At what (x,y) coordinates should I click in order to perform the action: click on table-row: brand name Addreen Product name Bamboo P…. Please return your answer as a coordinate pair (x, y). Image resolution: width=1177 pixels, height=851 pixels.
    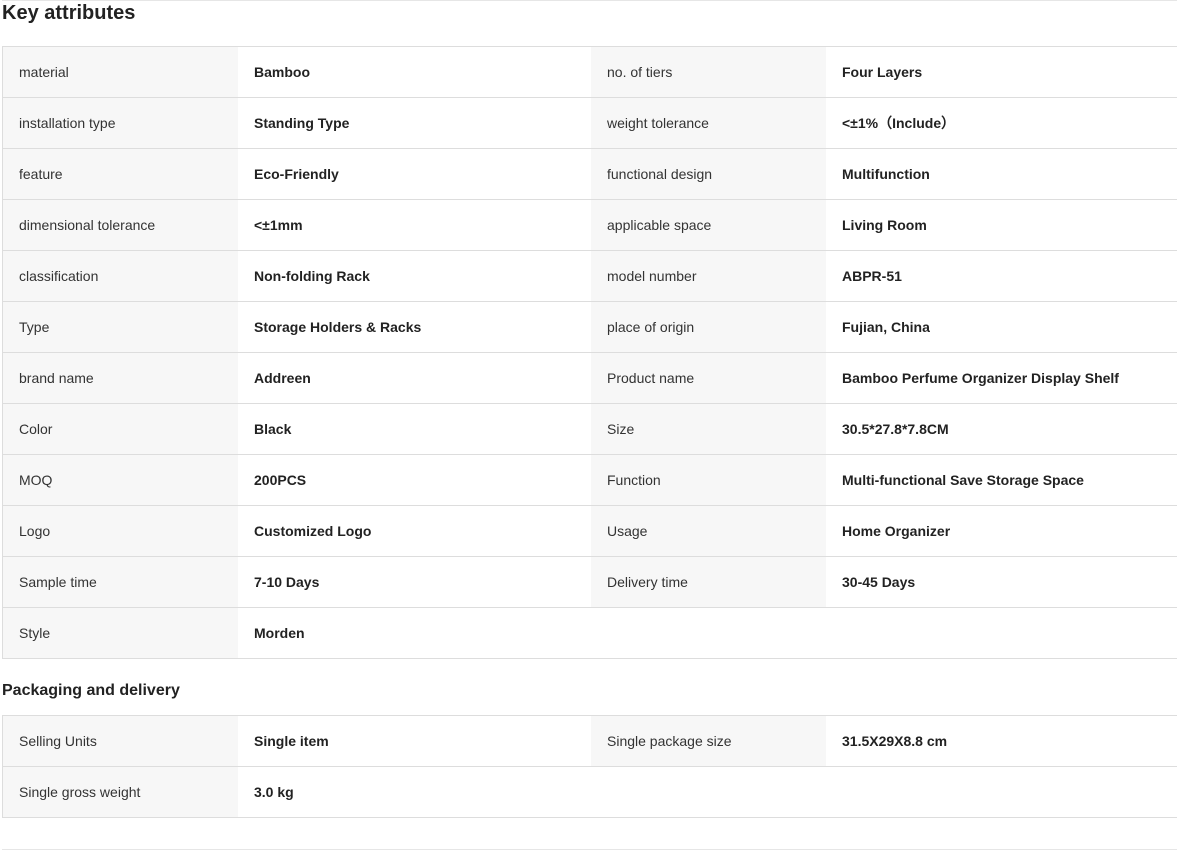
    Looking at the image, I should click on (590, 378).